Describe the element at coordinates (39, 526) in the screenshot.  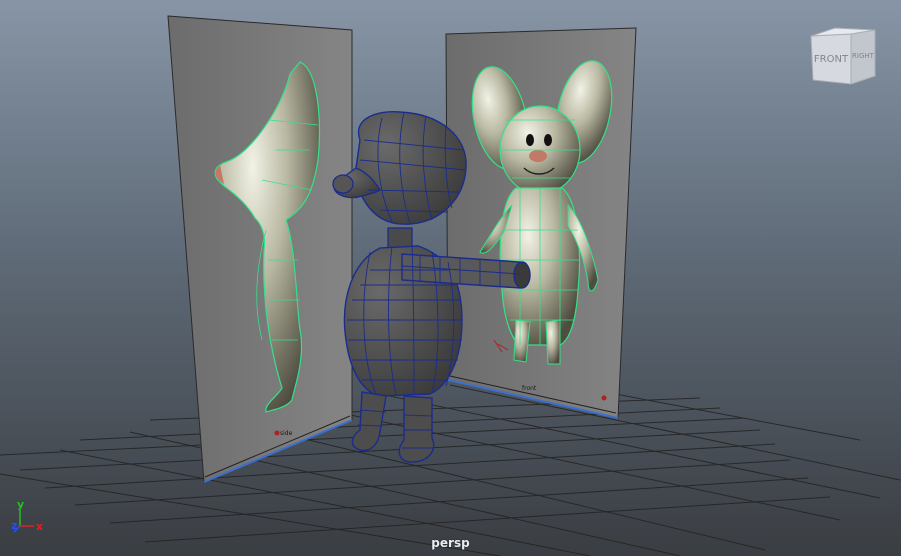
I see `axis-x-label: x` at that location.